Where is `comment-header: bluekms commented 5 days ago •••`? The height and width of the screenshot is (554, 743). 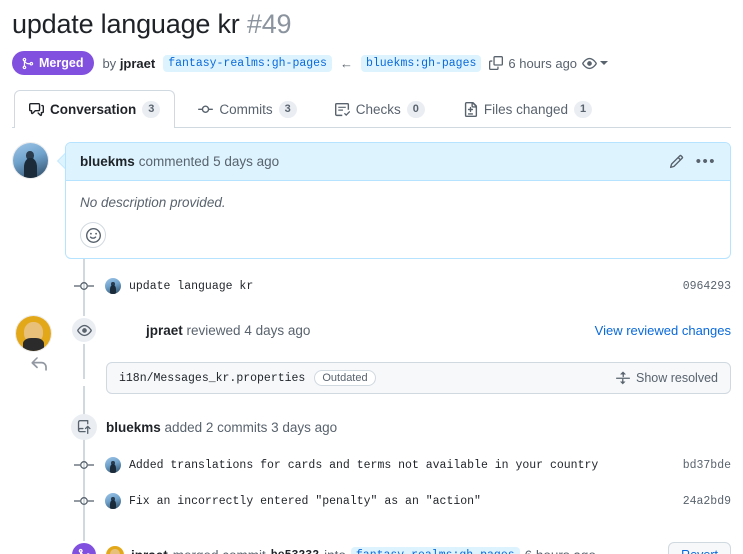 comment-header: bluekms commented 5 days ago ••• is located at coordinates (398, 162).